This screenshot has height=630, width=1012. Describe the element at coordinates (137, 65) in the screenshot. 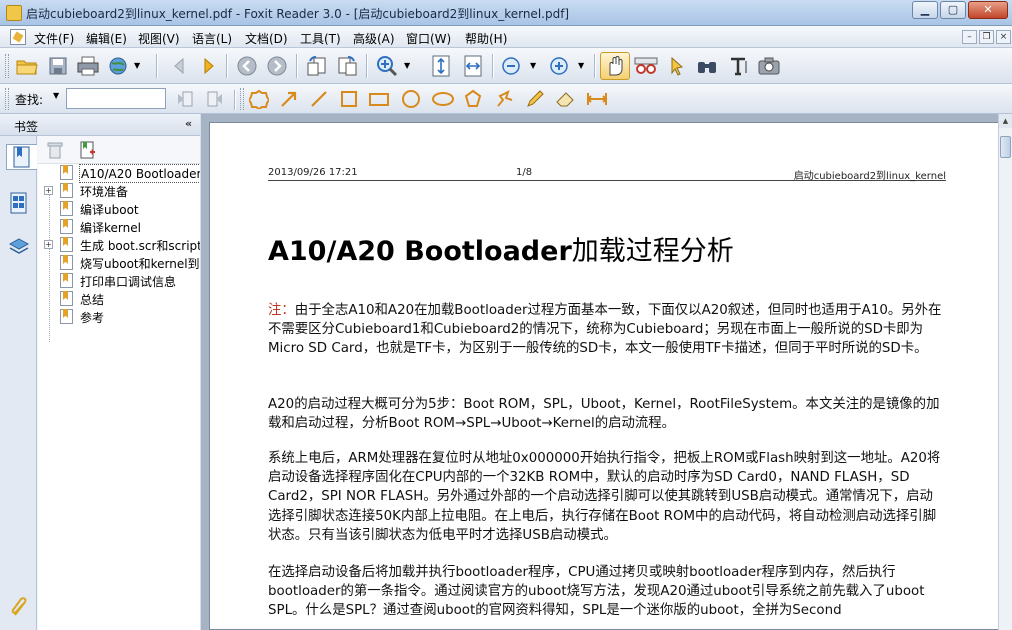

I see `web-dropdown-arrow-icon: ▼` at that location.